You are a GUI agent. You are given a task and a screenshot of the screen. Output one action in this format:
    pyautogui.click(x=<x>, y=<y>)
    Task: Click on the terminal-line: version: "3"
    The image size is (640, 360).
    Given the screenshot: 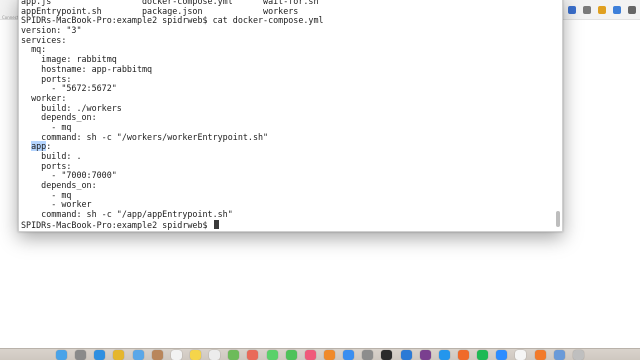 What is the action you would take?
    pyautogui.click(x=51, y=30)
    